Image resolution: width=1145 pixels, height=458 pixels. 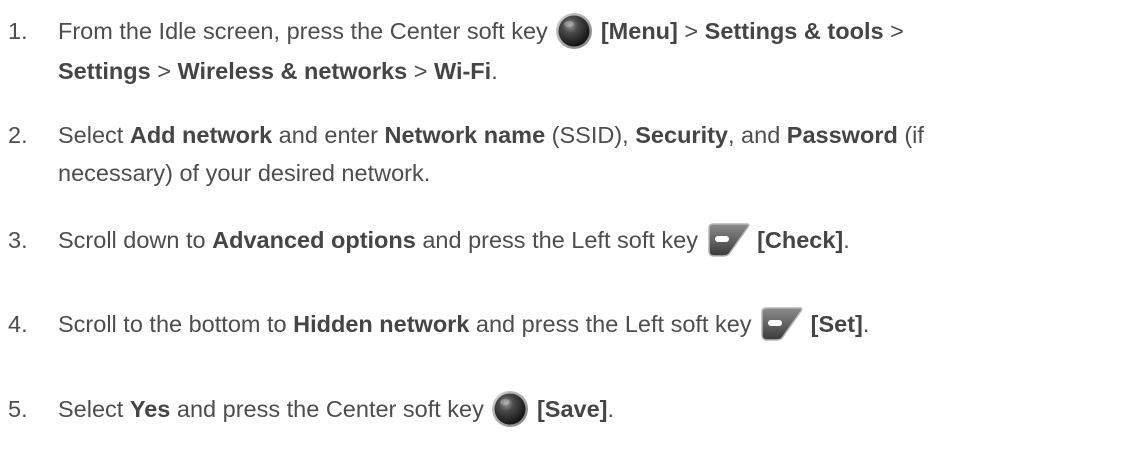 I want to click on step-text: Scroll to the bottom to, so click(x=176, y=324).